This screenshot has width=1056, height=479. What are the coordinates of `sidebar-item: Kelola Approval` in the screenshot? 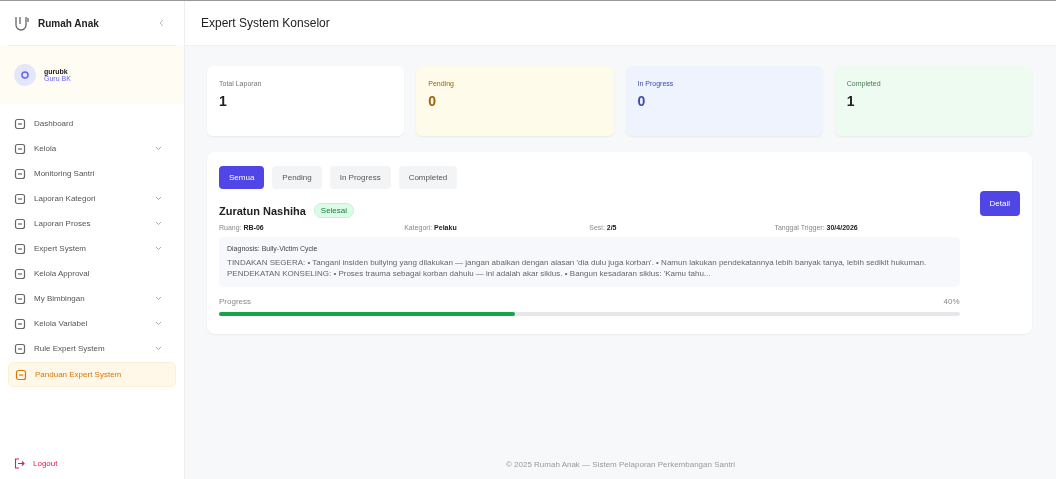 It's located at (92, 273).